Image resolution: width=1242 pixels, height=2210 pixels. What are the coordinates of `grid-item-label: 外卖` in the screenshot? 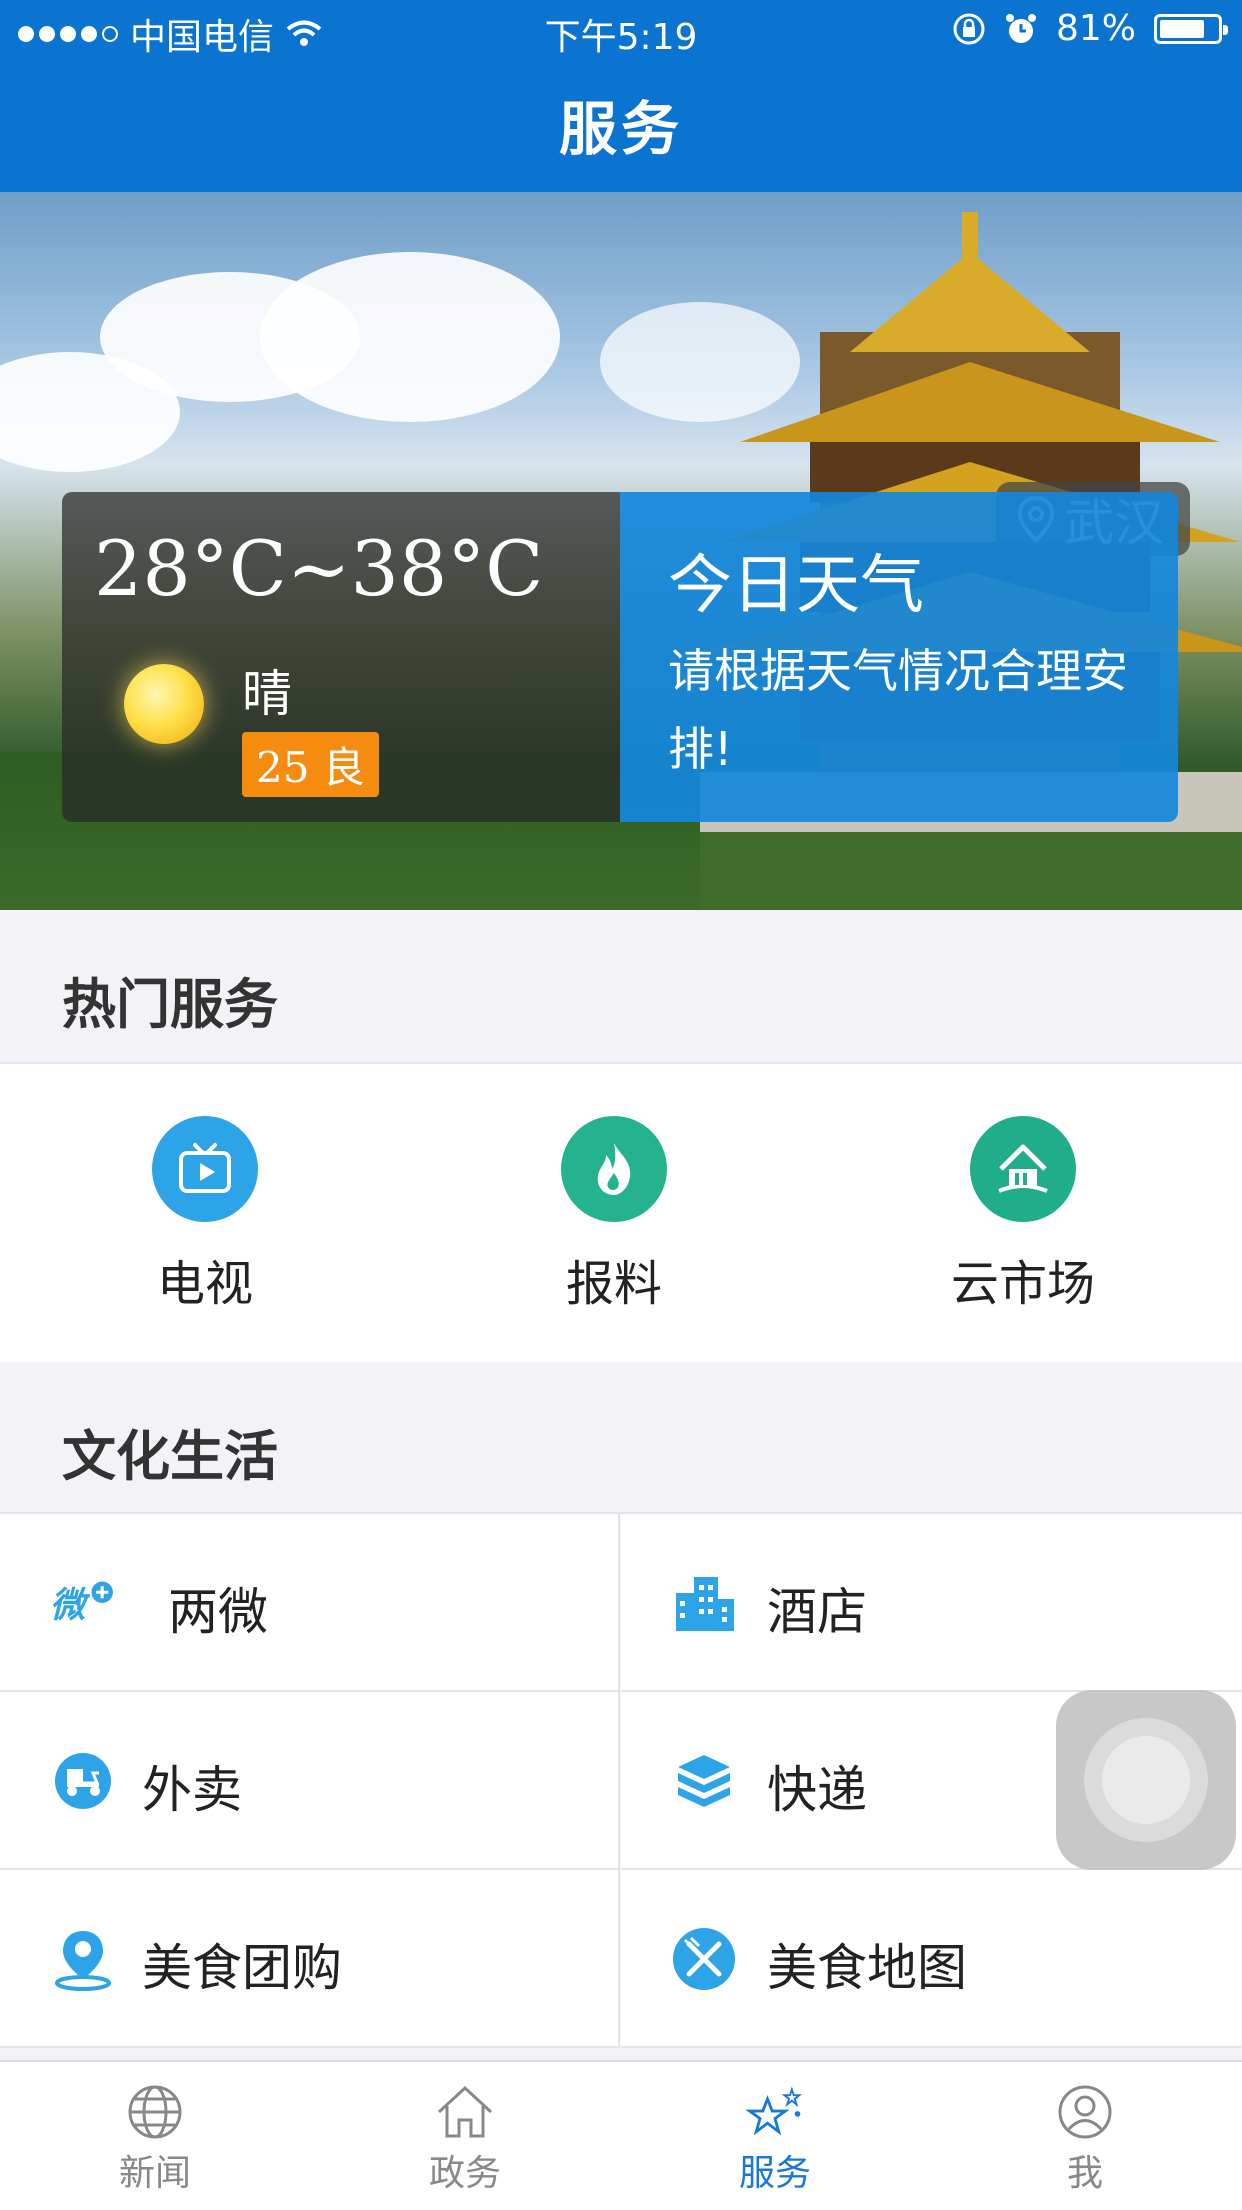 It's located at (192, 1790).